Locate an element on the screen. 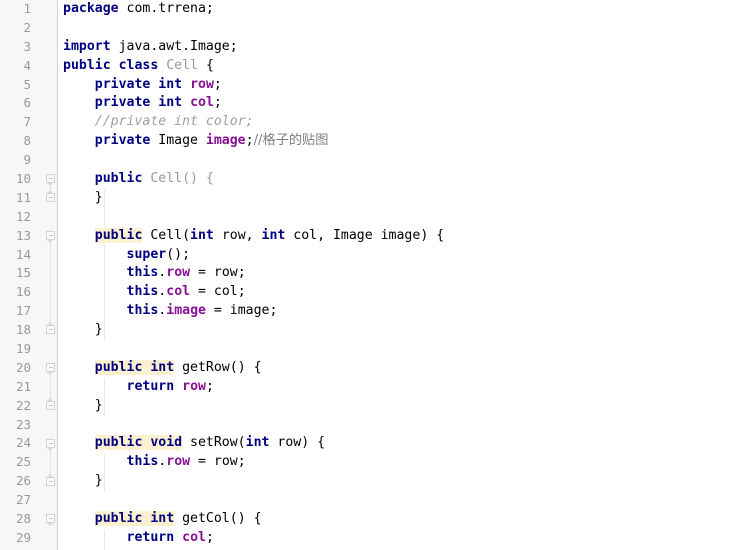 This screenshot has height=550, width=741. line-number: 13 is located at coordinates (23, 235).